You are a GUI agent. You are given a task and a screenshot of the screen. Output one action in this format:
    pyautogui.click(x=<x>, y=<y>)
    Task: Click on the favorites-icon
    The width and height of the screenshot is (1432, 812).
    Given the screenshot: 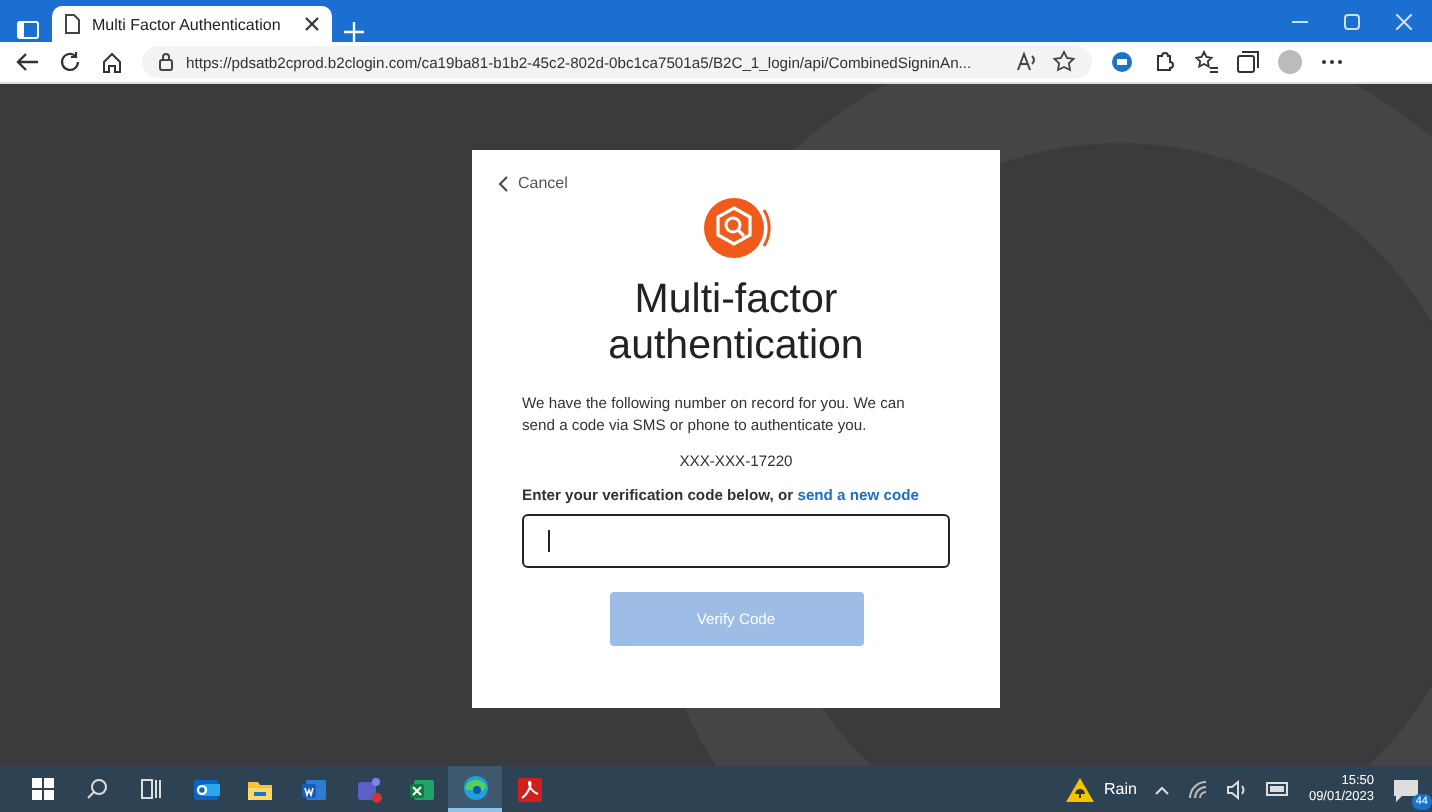 What is the action you would take?
    pyautogui.click(x=1206, y=62)
    